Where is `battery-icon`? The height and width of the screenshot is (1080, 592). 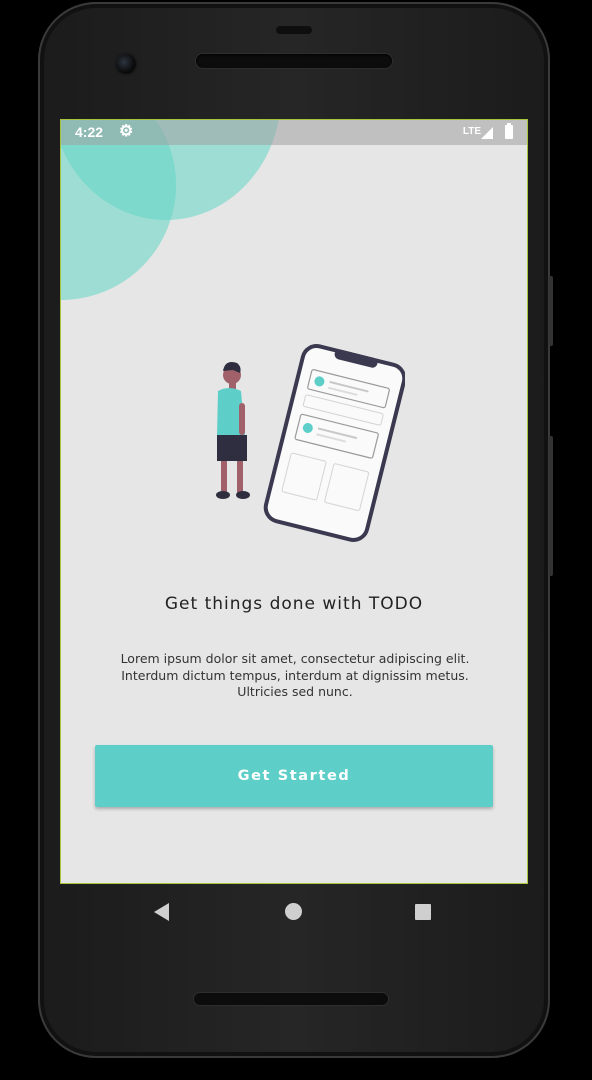 battery-icon is located at coordinates (509, 131).